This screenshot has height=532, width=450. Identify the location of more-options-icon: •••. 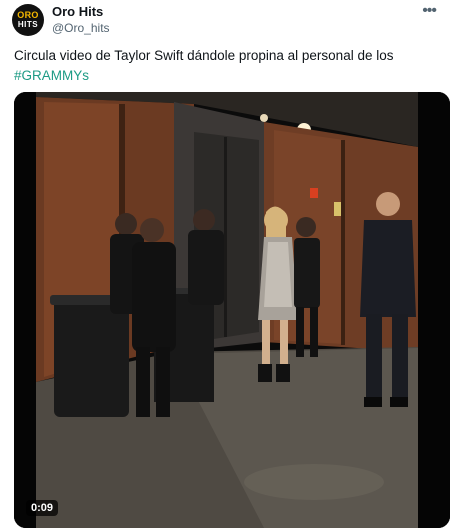
(429, 11).